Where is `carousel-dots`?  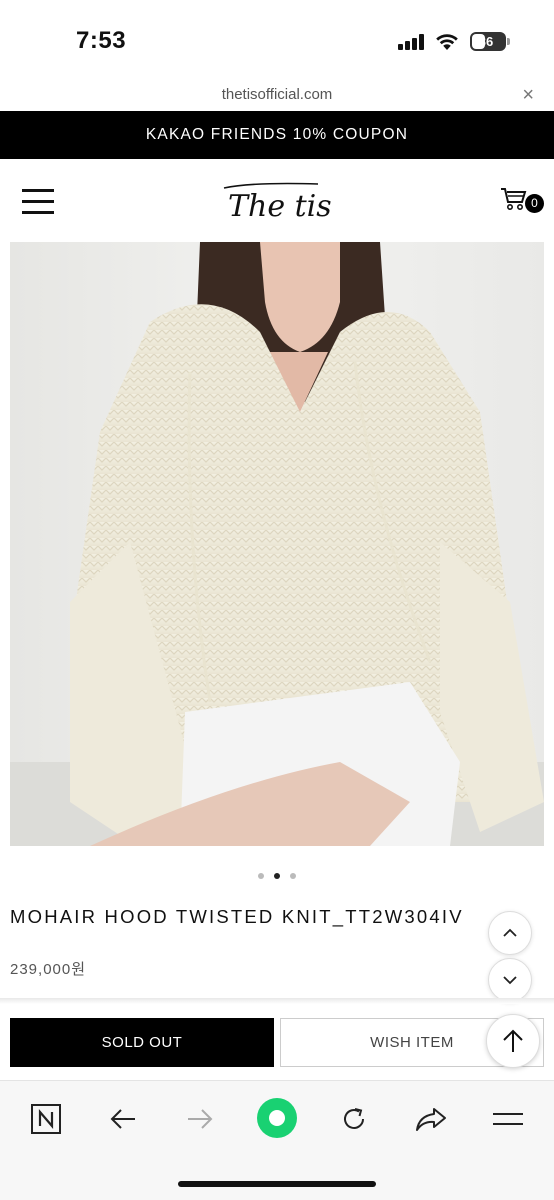
carousel-dots is located at coordinates (277, 875).